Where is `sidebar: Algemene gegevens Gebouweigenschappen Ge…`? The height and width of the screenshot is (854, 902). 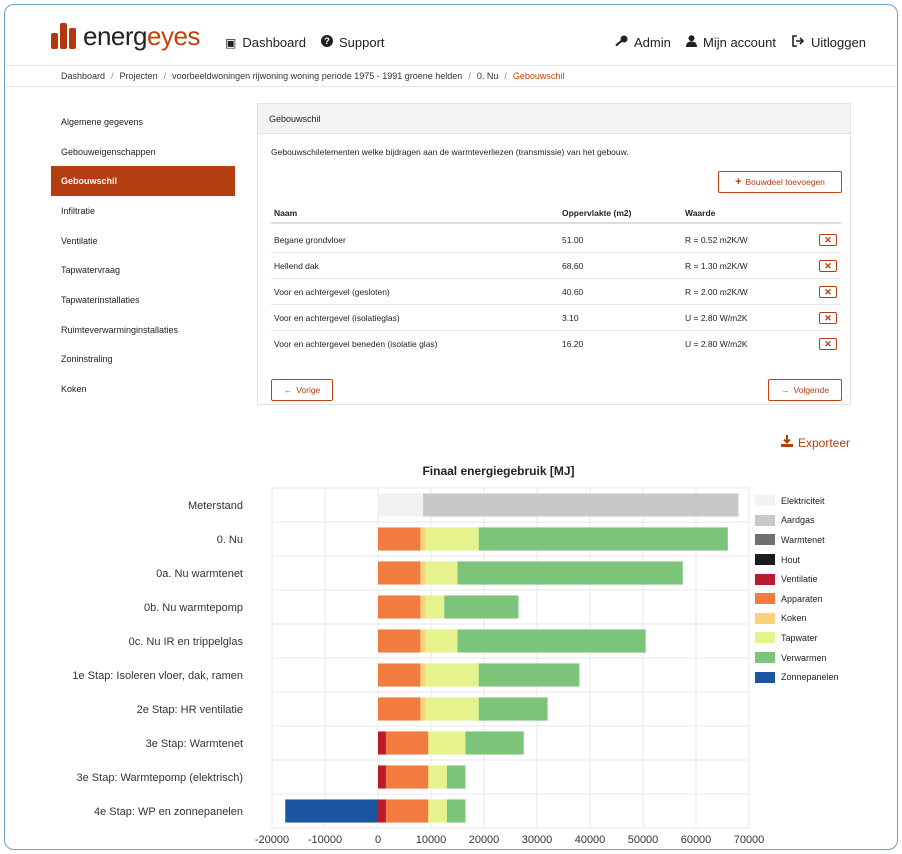
sidebar: Algemene gegevens Gebouweigenschappen Ge… is located at coordinates (143, 255).